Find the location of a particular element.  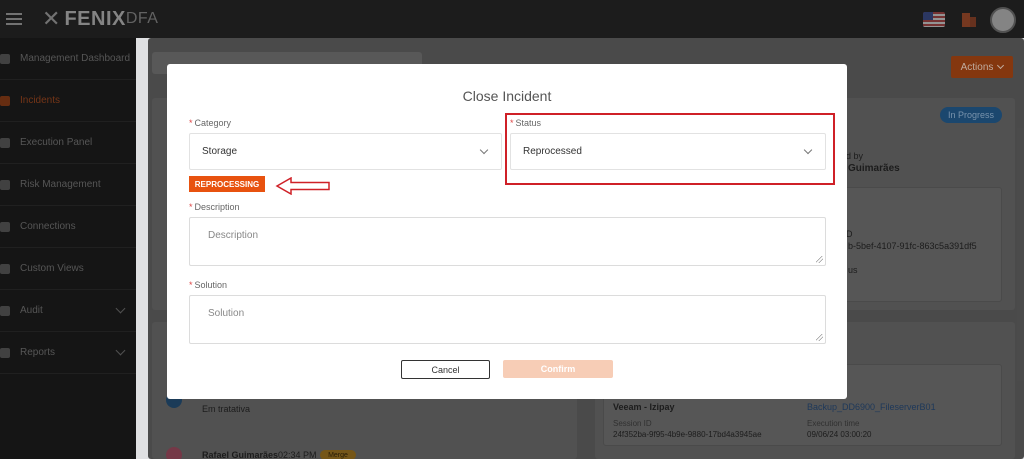

solution-textarea: Solution is located at coordinates (507, 319).